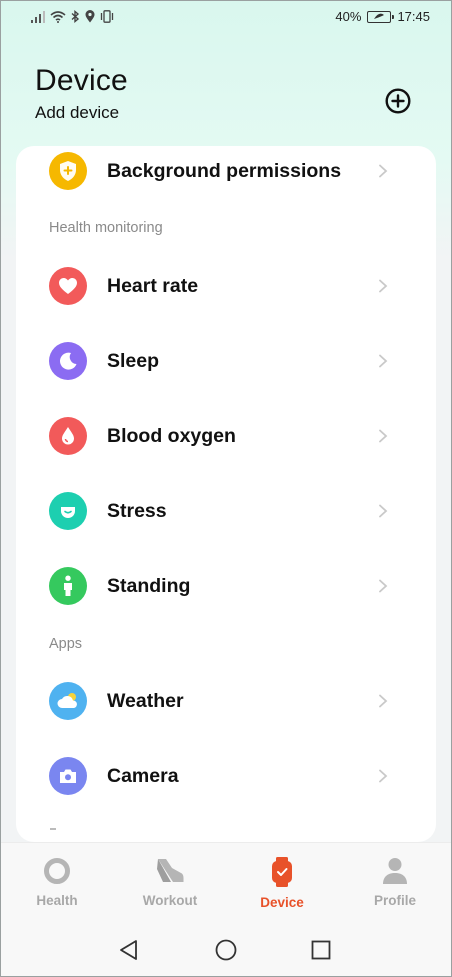 The width and height of the screenshot is (452, 977). I want to click on status-bar: 40% 17:45, so click(226, 17).